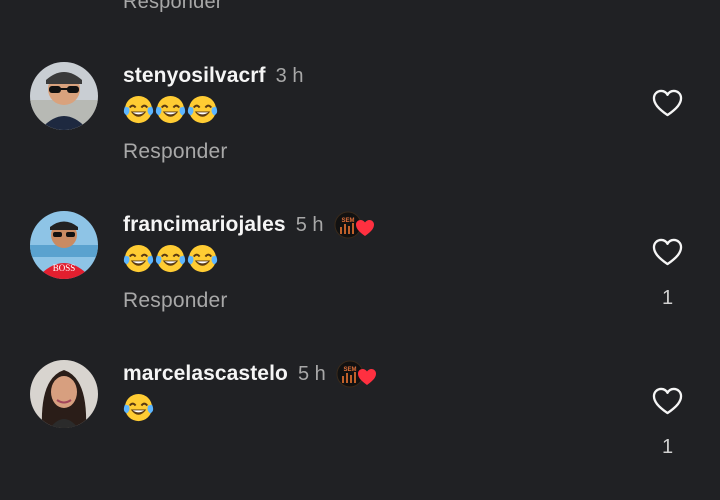 This screenshot has height=500, width=720. What do you see at coordinates (205, 374) in the screenshot?
I see `username: marcelascastelo` at bounding box center [205, 374].